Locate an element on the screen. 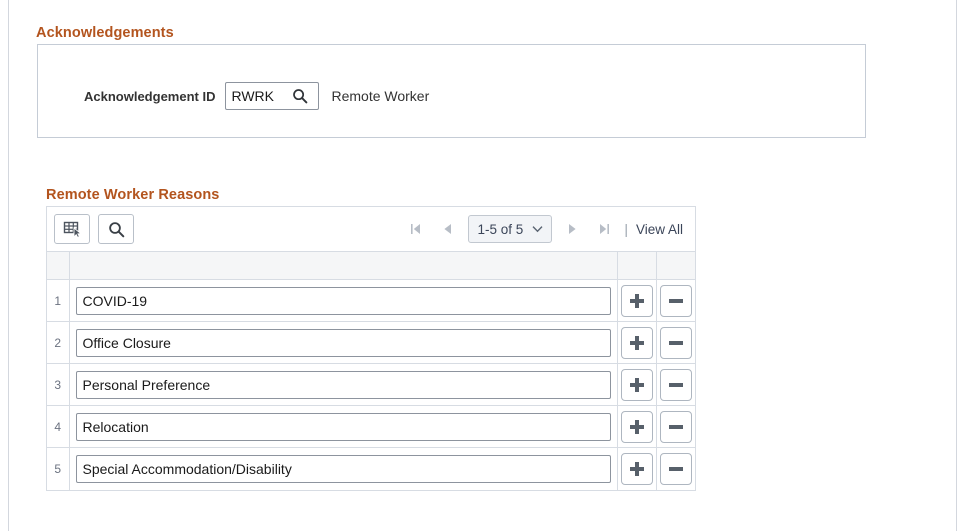 This screenshot has width=973, height=531. first-page-icon is located at coordinates (416, 229).